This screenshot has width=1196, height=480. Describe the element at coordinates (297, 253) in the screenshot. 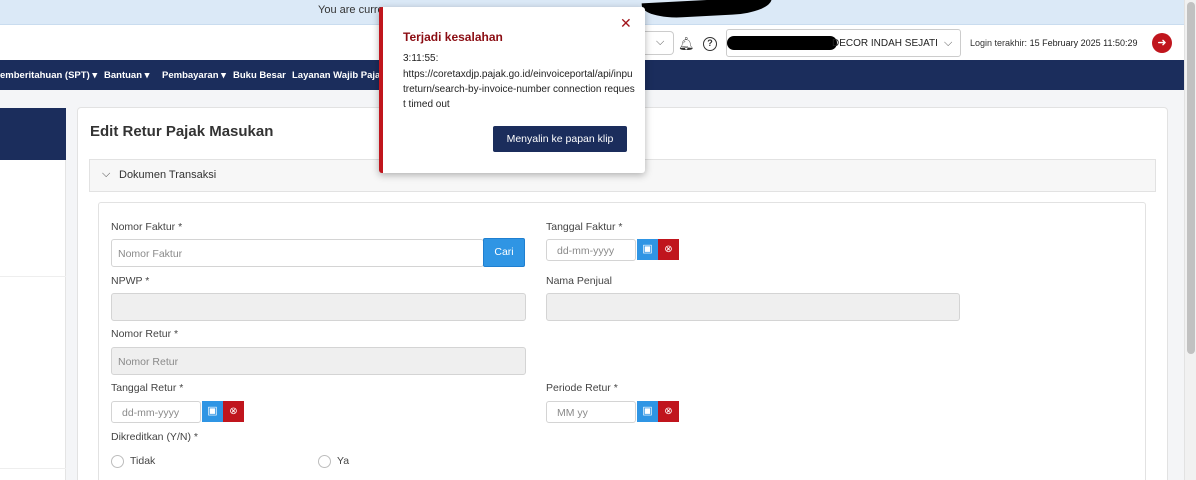

I see `nomor-faktur-input: Nomor Faktur` at that location.